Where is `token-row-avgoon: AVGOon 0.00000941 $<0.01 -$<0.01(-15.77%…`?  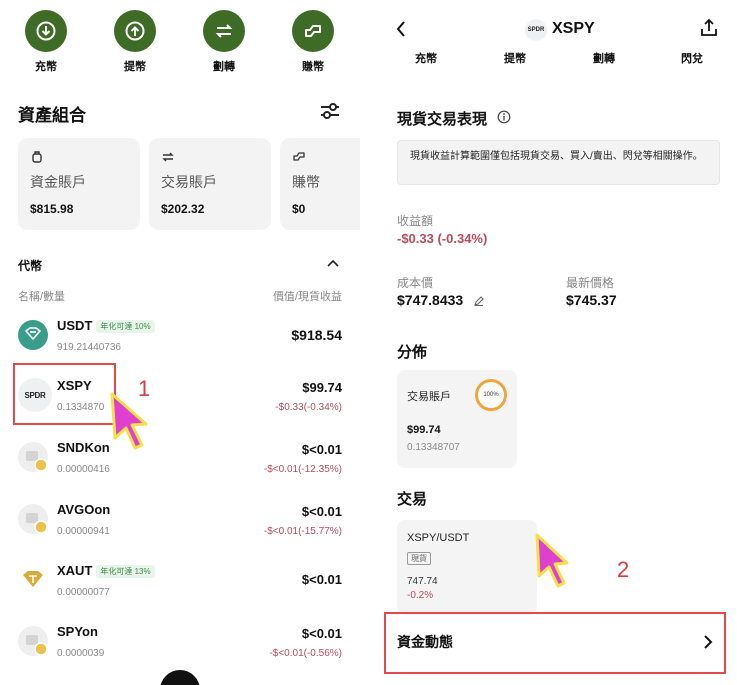
token-row-avgoon: AVGOon 0.00000941 $<0.01 -$<0.01(-15.77%… is located at coordinates (180, 524).